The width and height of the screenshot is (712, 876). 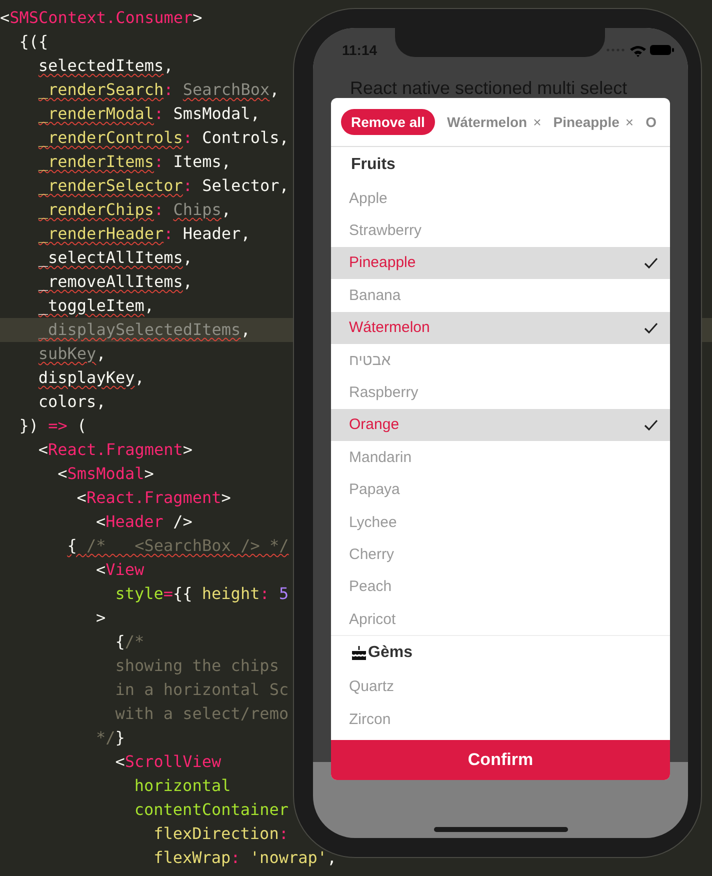 What do you see at coordinates (139, 594) in the screenshot?
I see `code-token: style` at bounding box center [139, 594].